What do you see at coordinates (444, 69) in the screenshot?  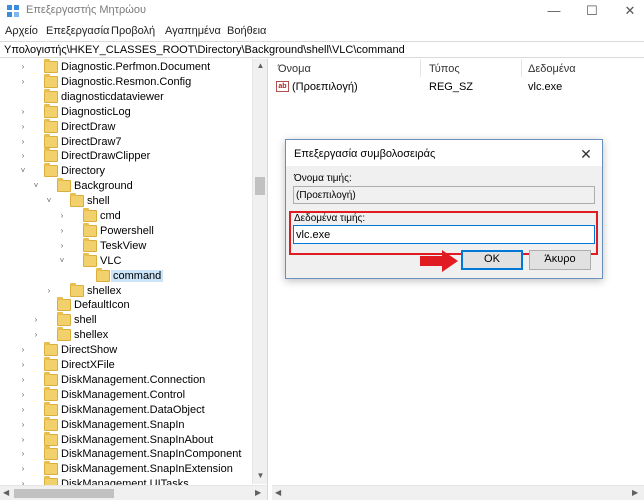 I see `column-header-type: Τύπος` at bounding box center [444, 69].